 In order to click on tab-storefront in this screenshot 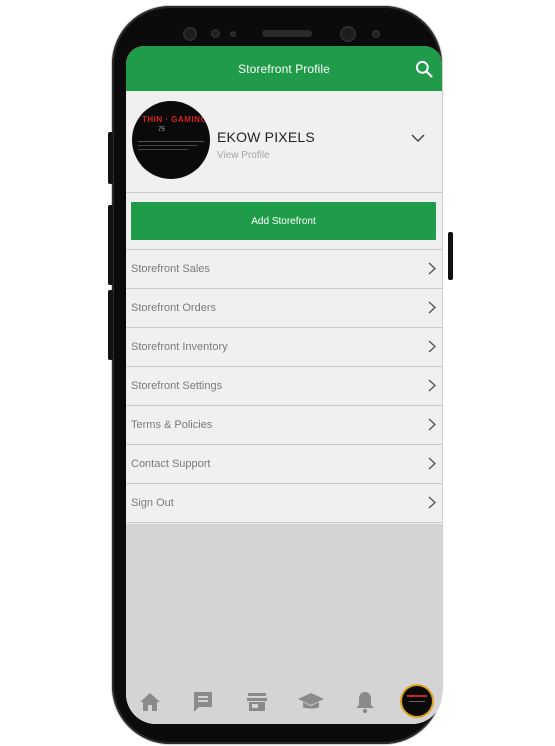, I will do `click(257, 702)`.